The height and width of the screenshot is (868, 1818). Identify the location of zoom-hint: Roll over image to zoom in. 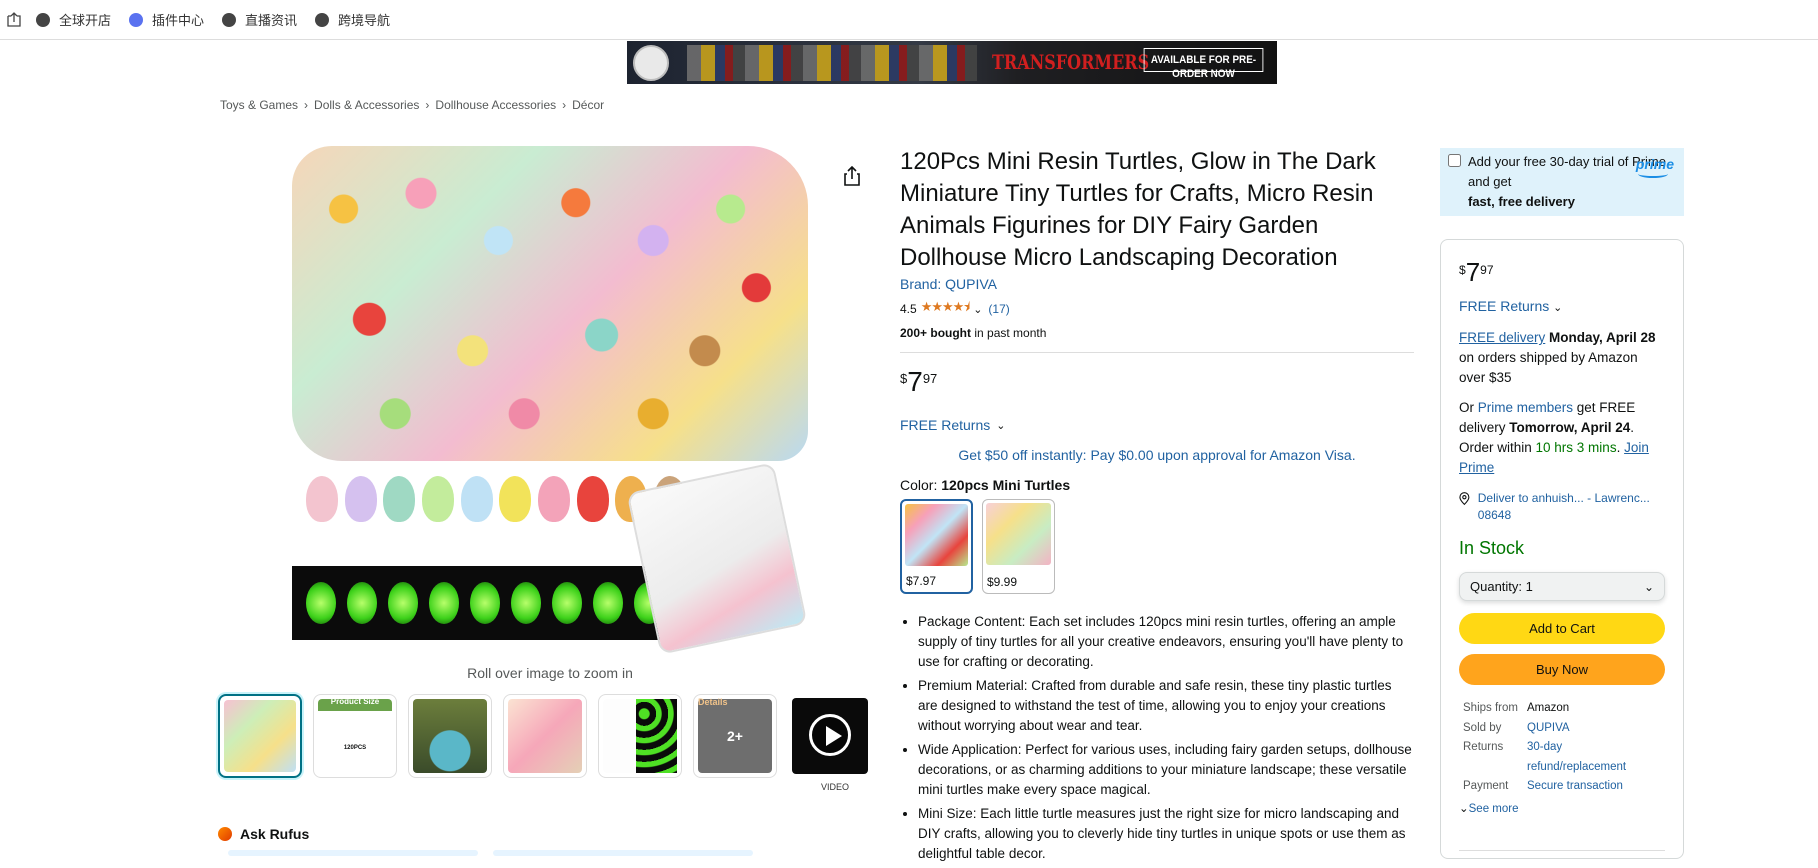
(550, 673).